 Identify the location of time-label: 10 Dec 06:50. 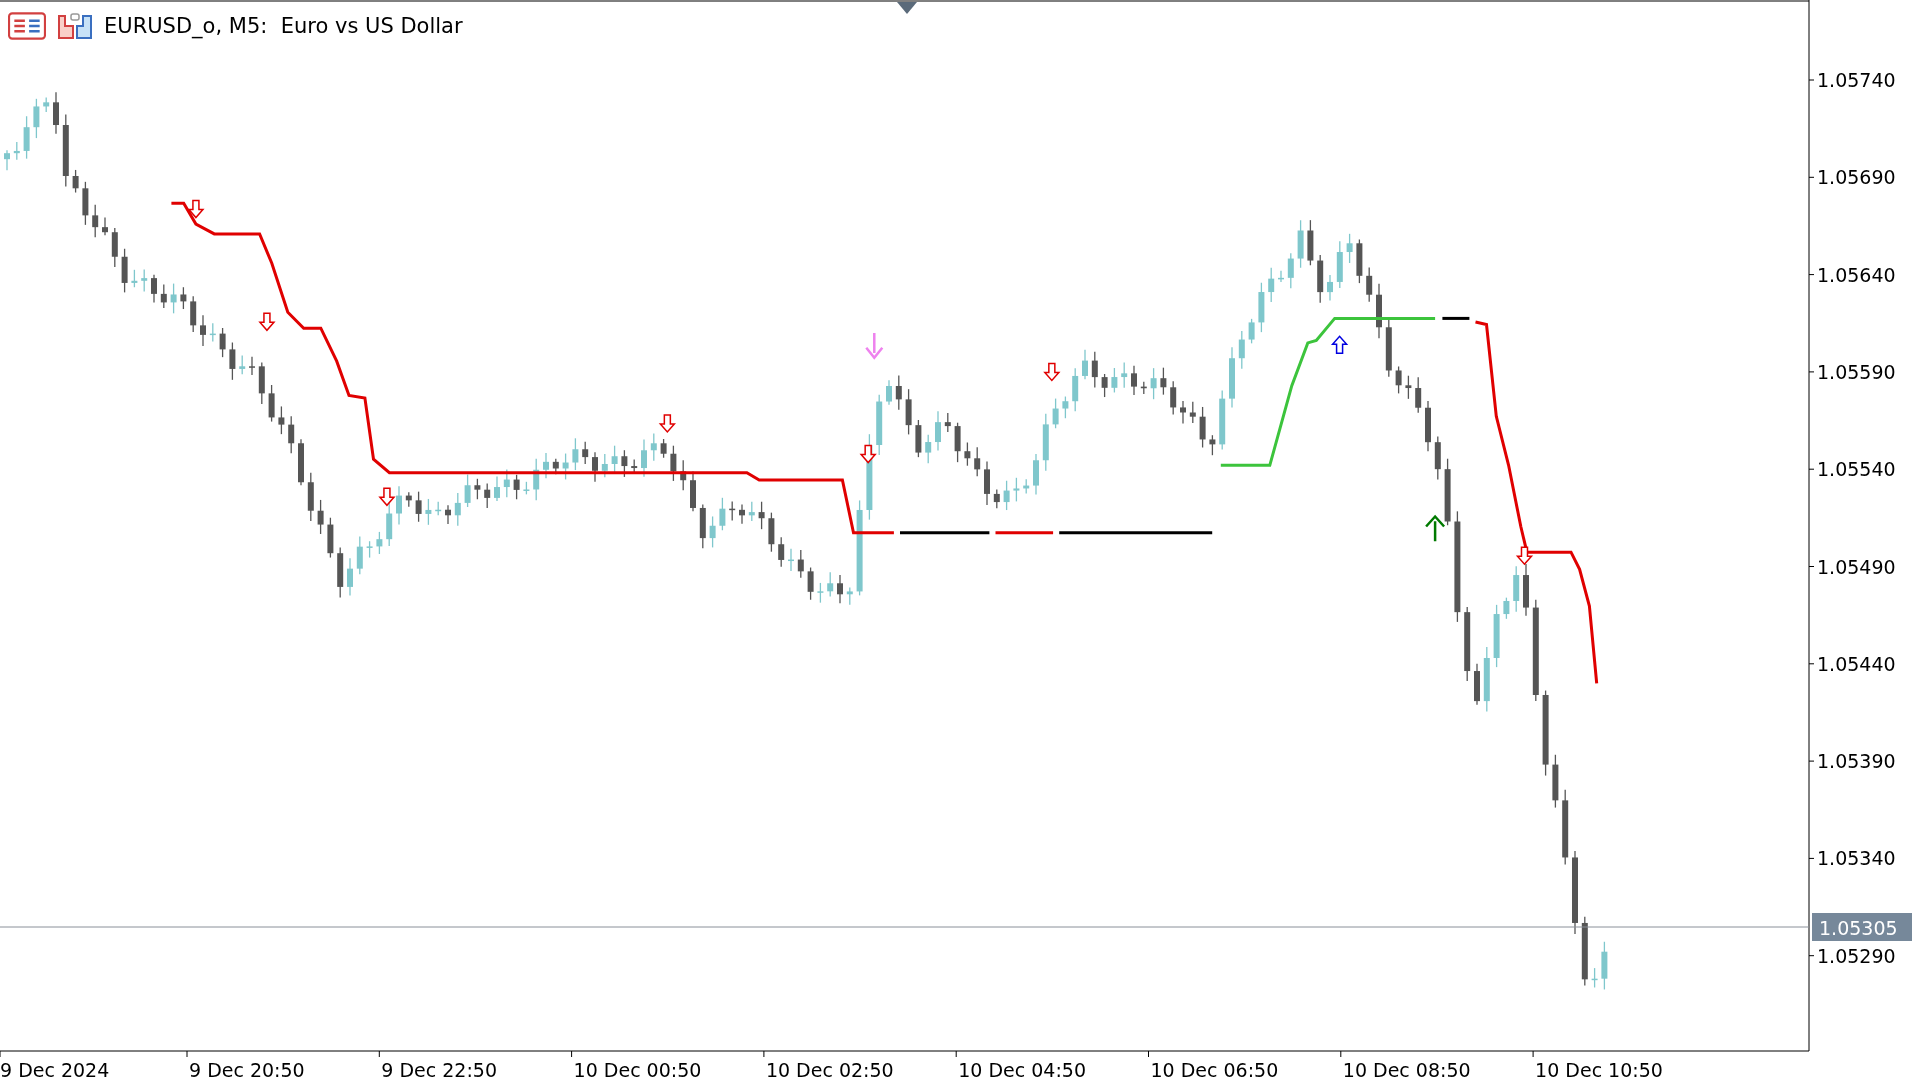
(1214, 1069).